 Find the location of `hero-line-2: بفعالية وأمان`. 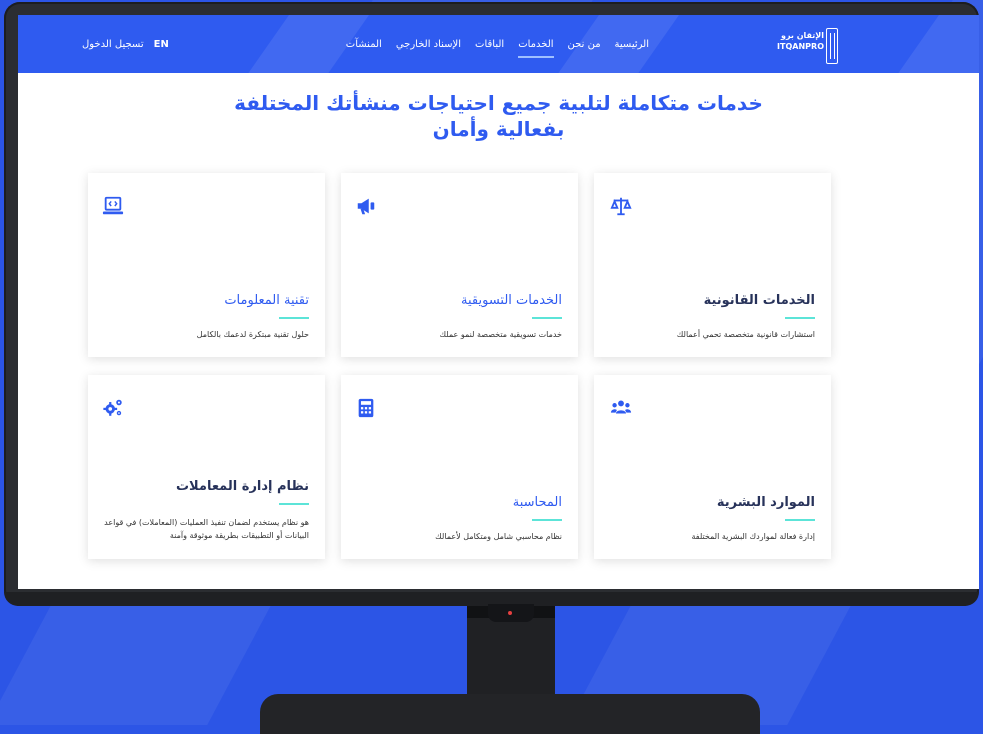

hero-line-2: بفعالية وأمان is located at coordinates (498, 129).